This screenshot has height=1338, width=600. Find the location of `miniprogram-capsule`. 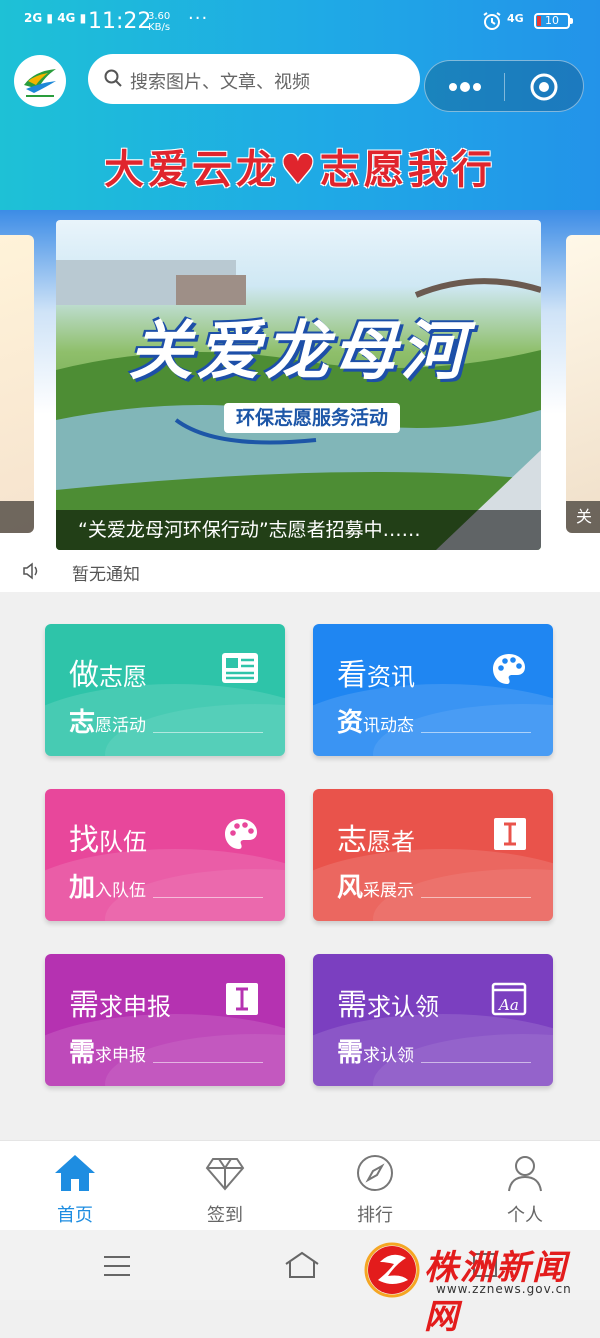

miniprogram-capsule is located at coordinates (504, 86).